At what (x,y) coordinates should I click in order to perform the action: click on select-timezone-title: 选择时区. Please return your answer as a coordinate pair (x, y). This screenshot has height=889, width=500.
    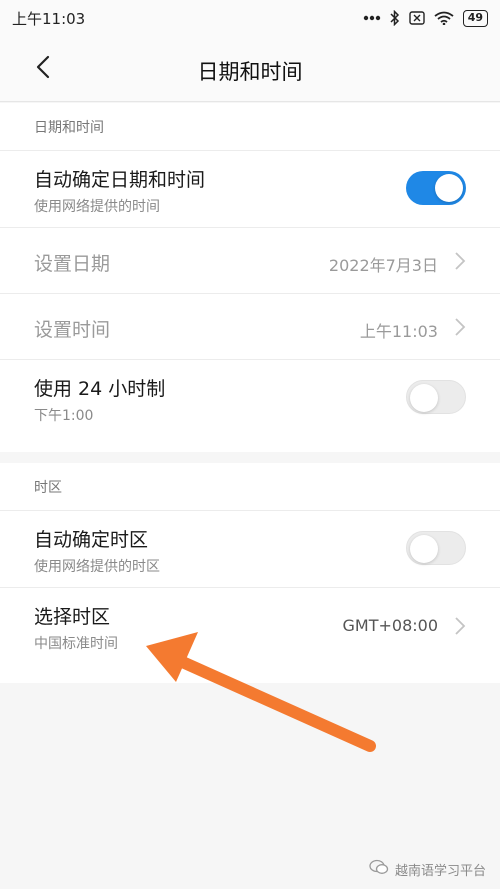
    Looking at the image, I should click on (72, 617).